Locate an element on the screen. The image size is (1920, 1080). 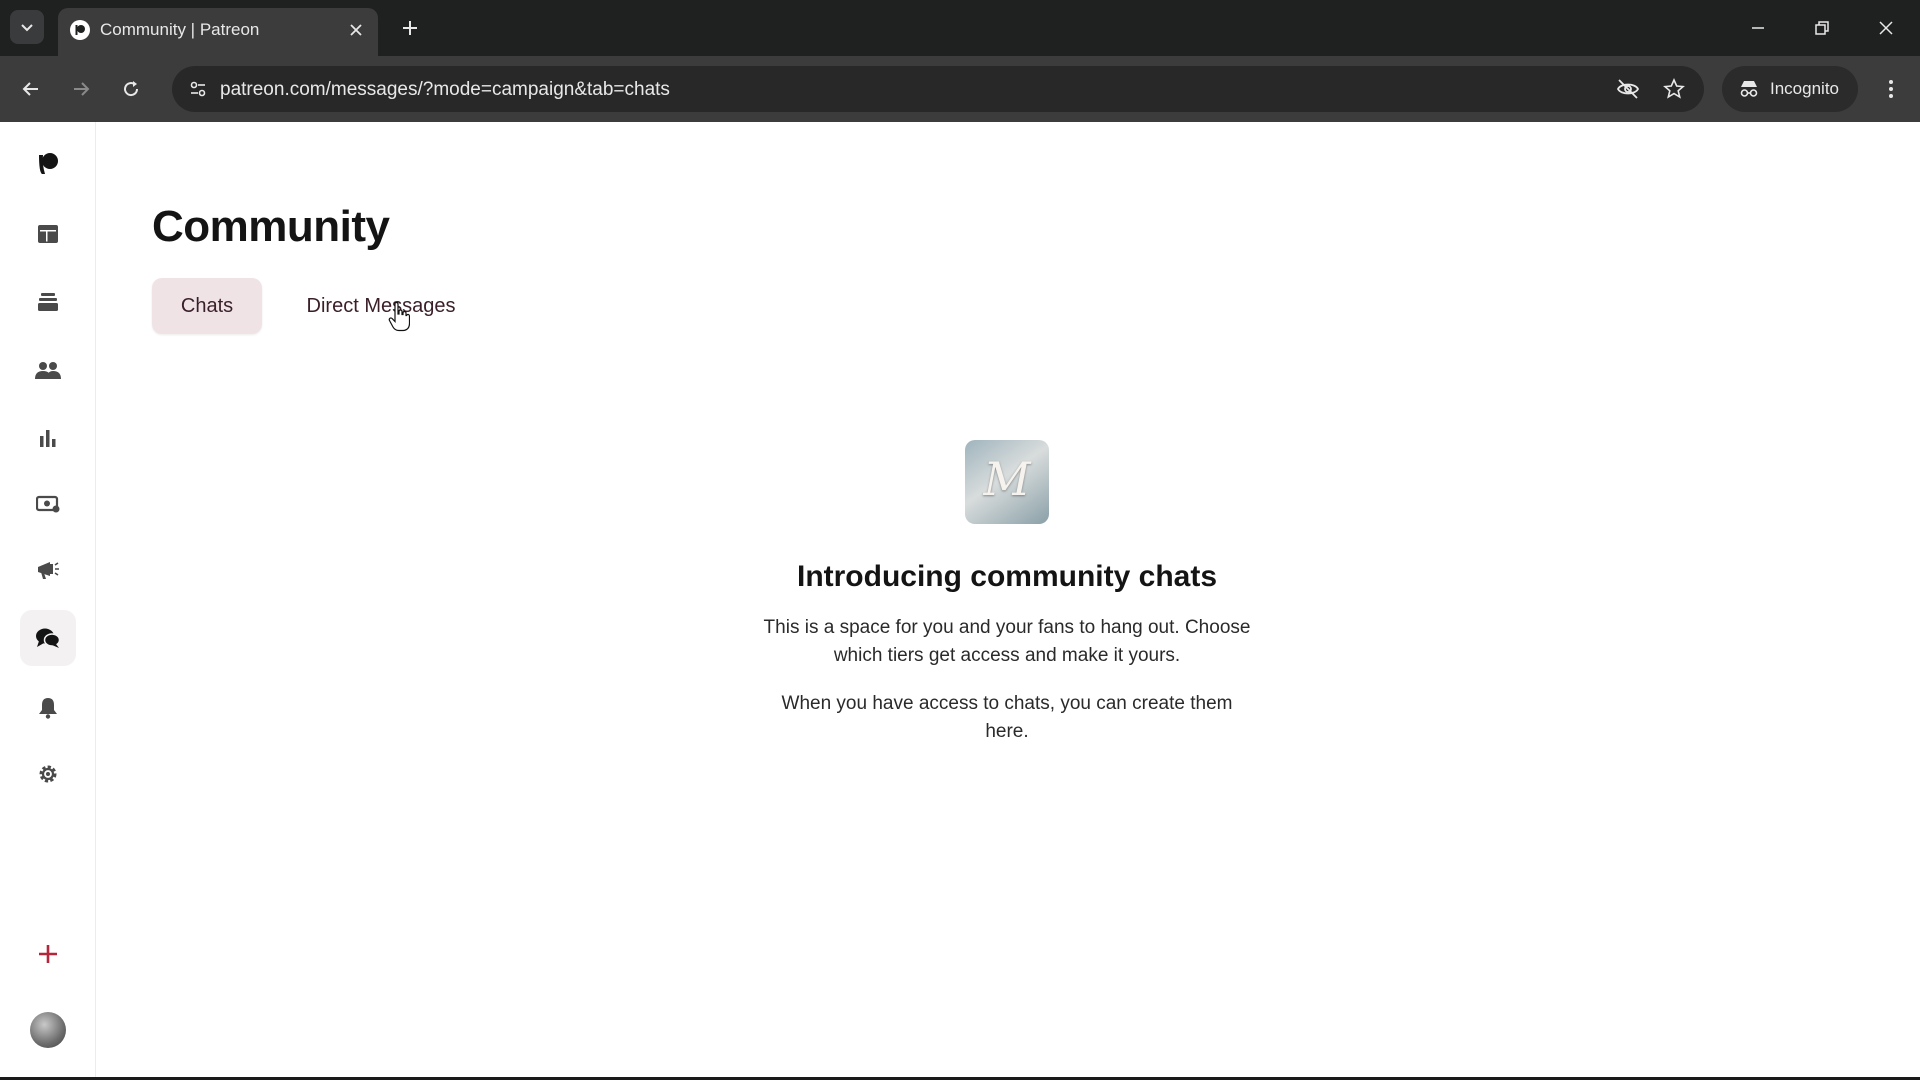
incognito-label: Incognito is located at coordinates (1804, 88).